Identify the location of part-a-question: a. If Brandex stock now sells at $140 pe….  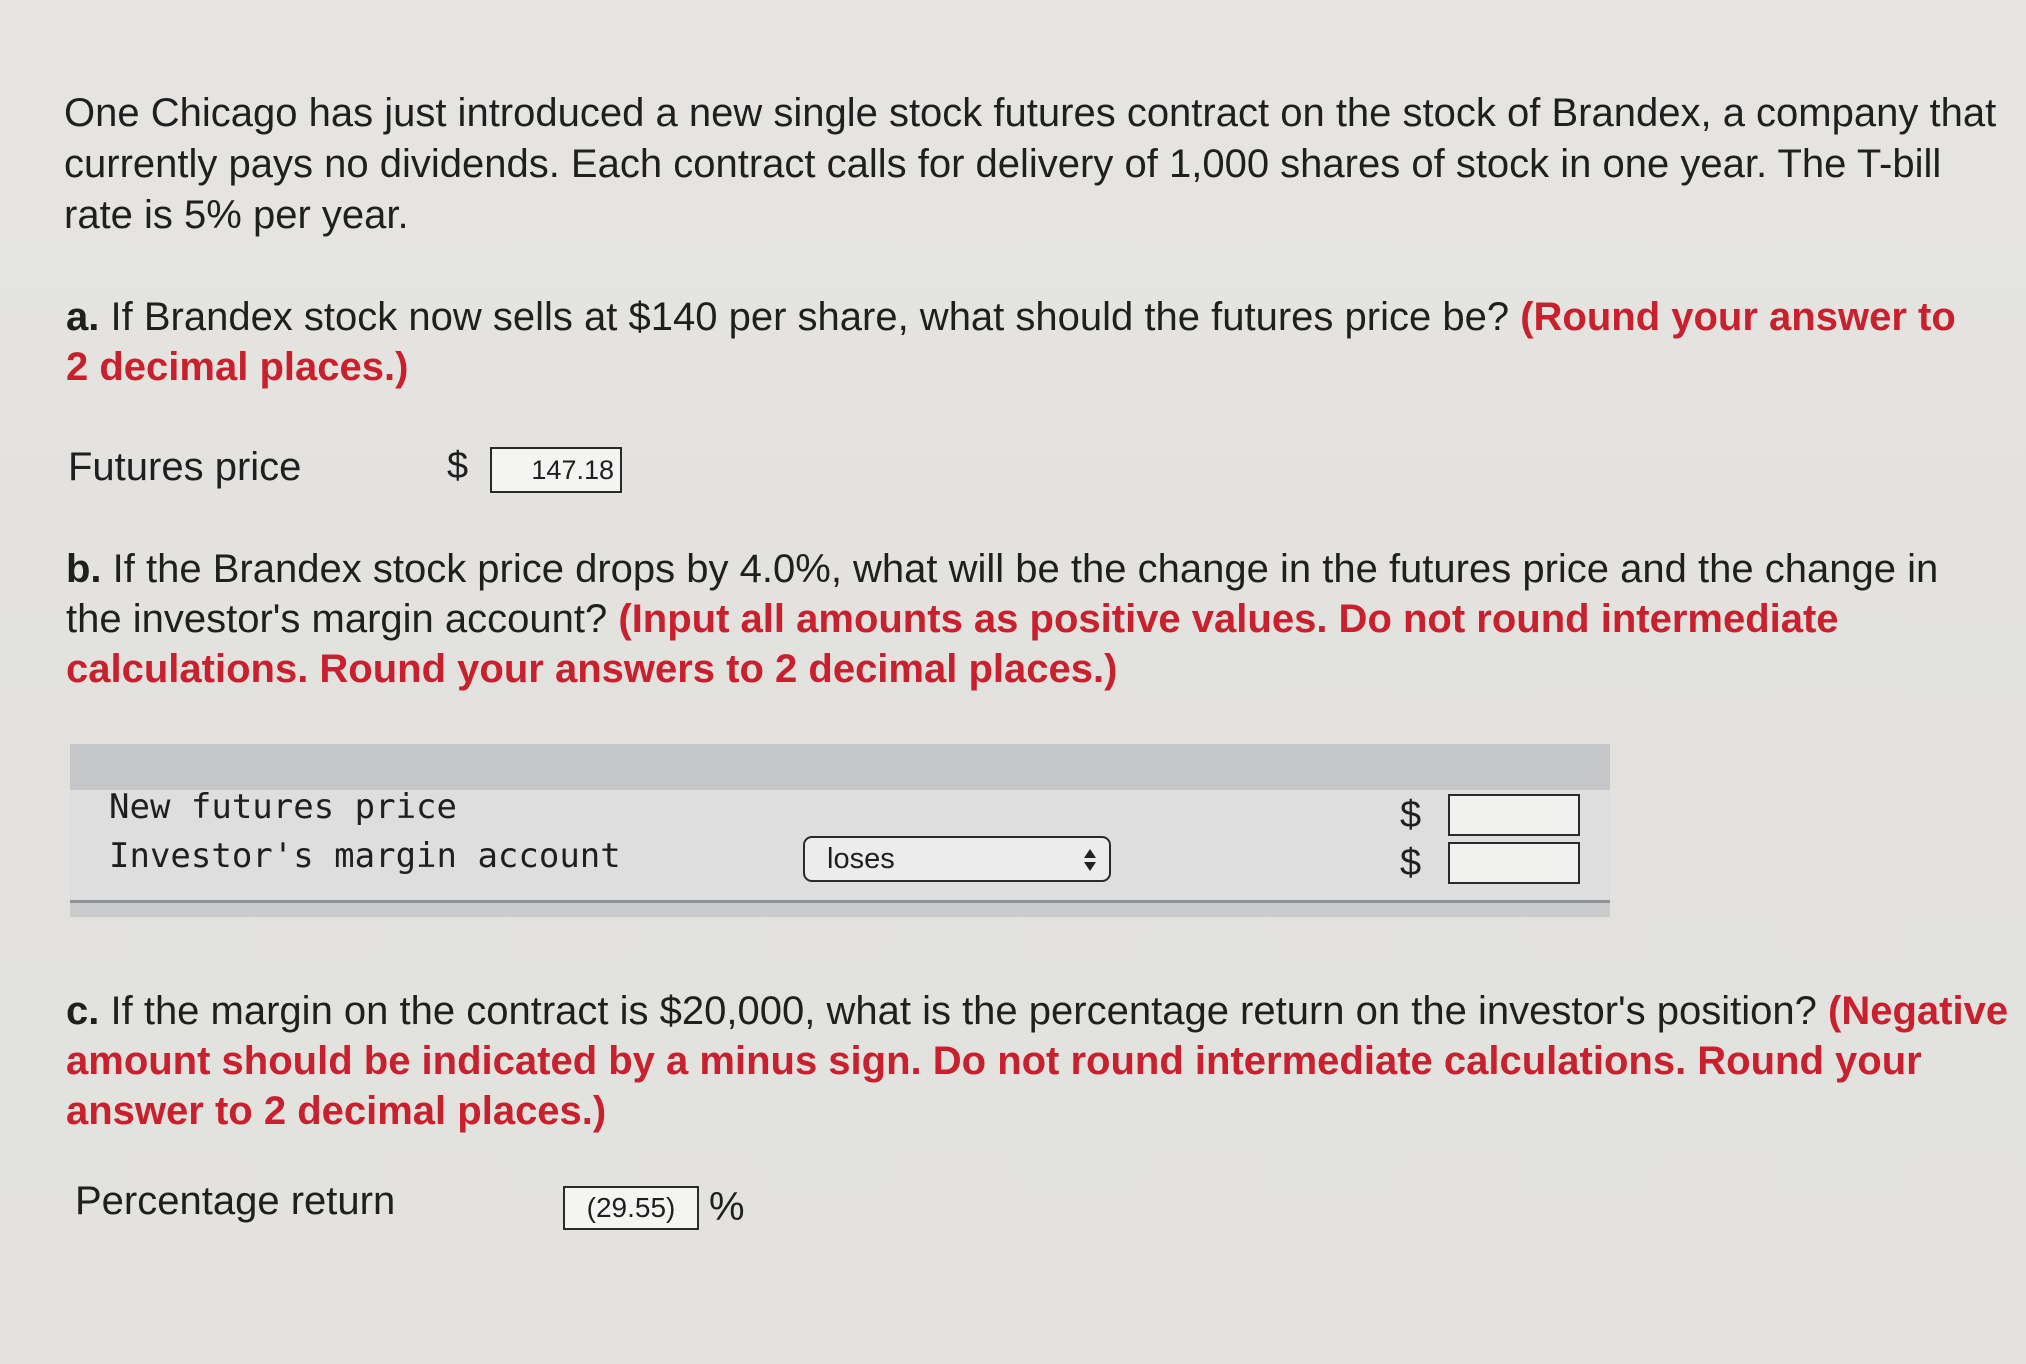
(1016, 342).